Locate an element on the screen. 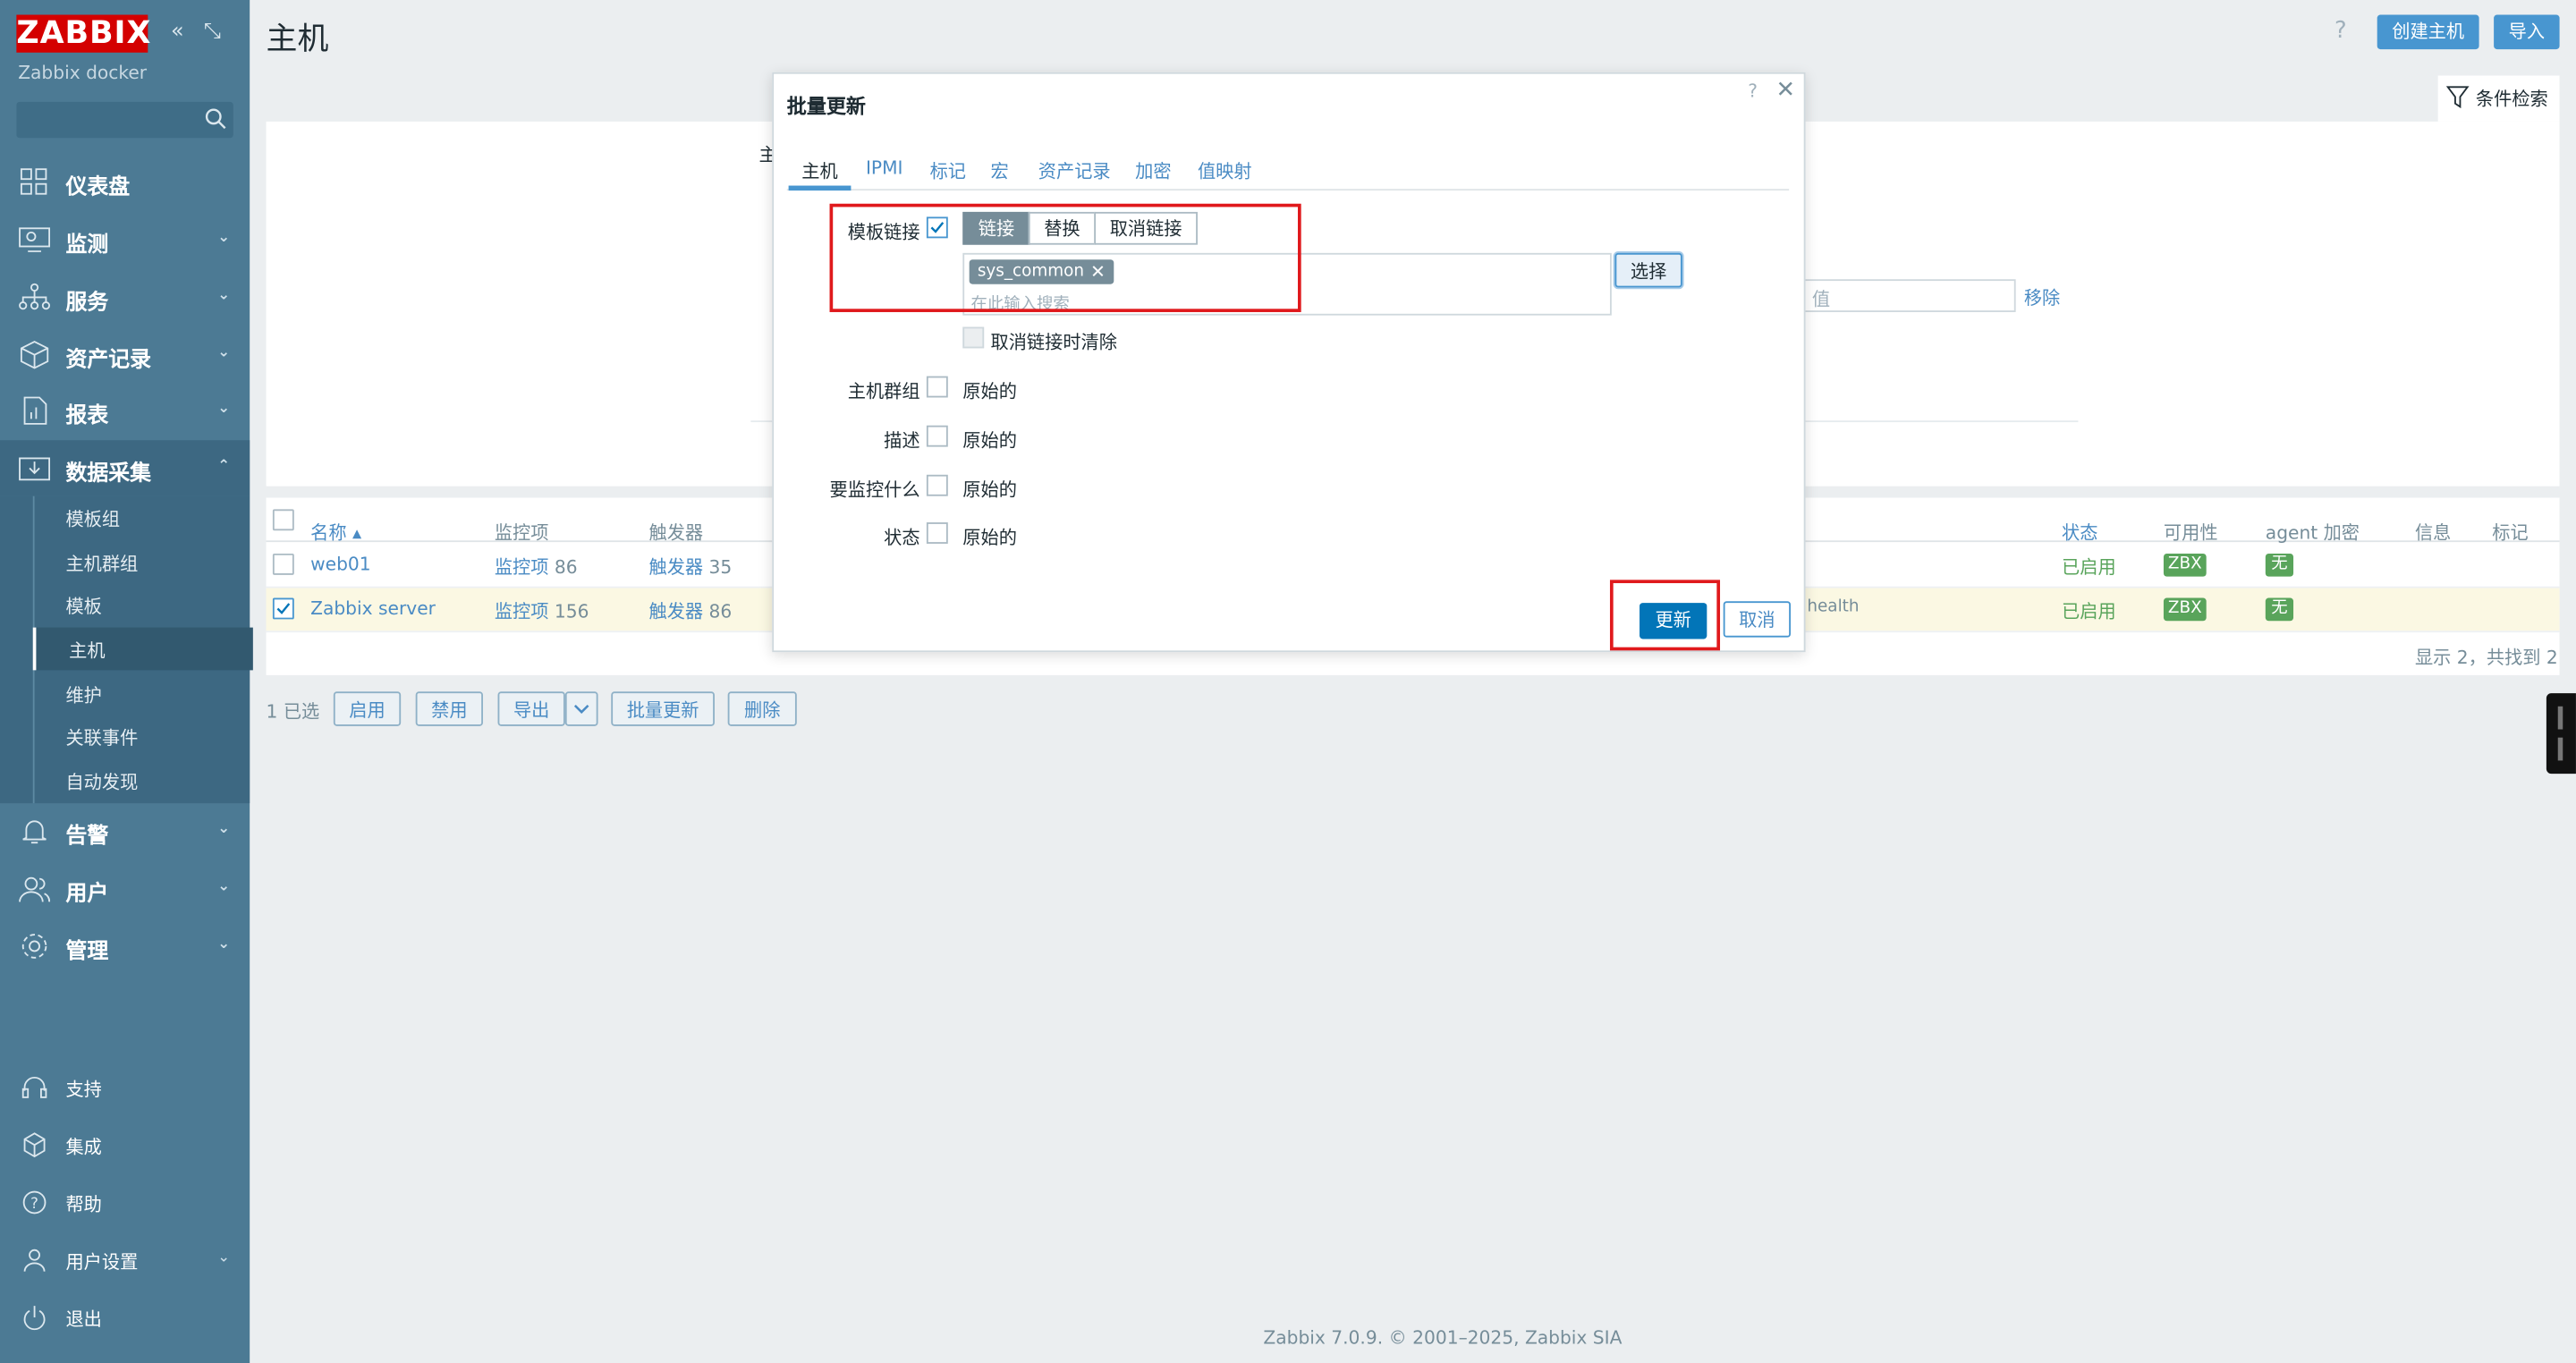  availability-badge: ZBX is located at coordinates (2185, 565).